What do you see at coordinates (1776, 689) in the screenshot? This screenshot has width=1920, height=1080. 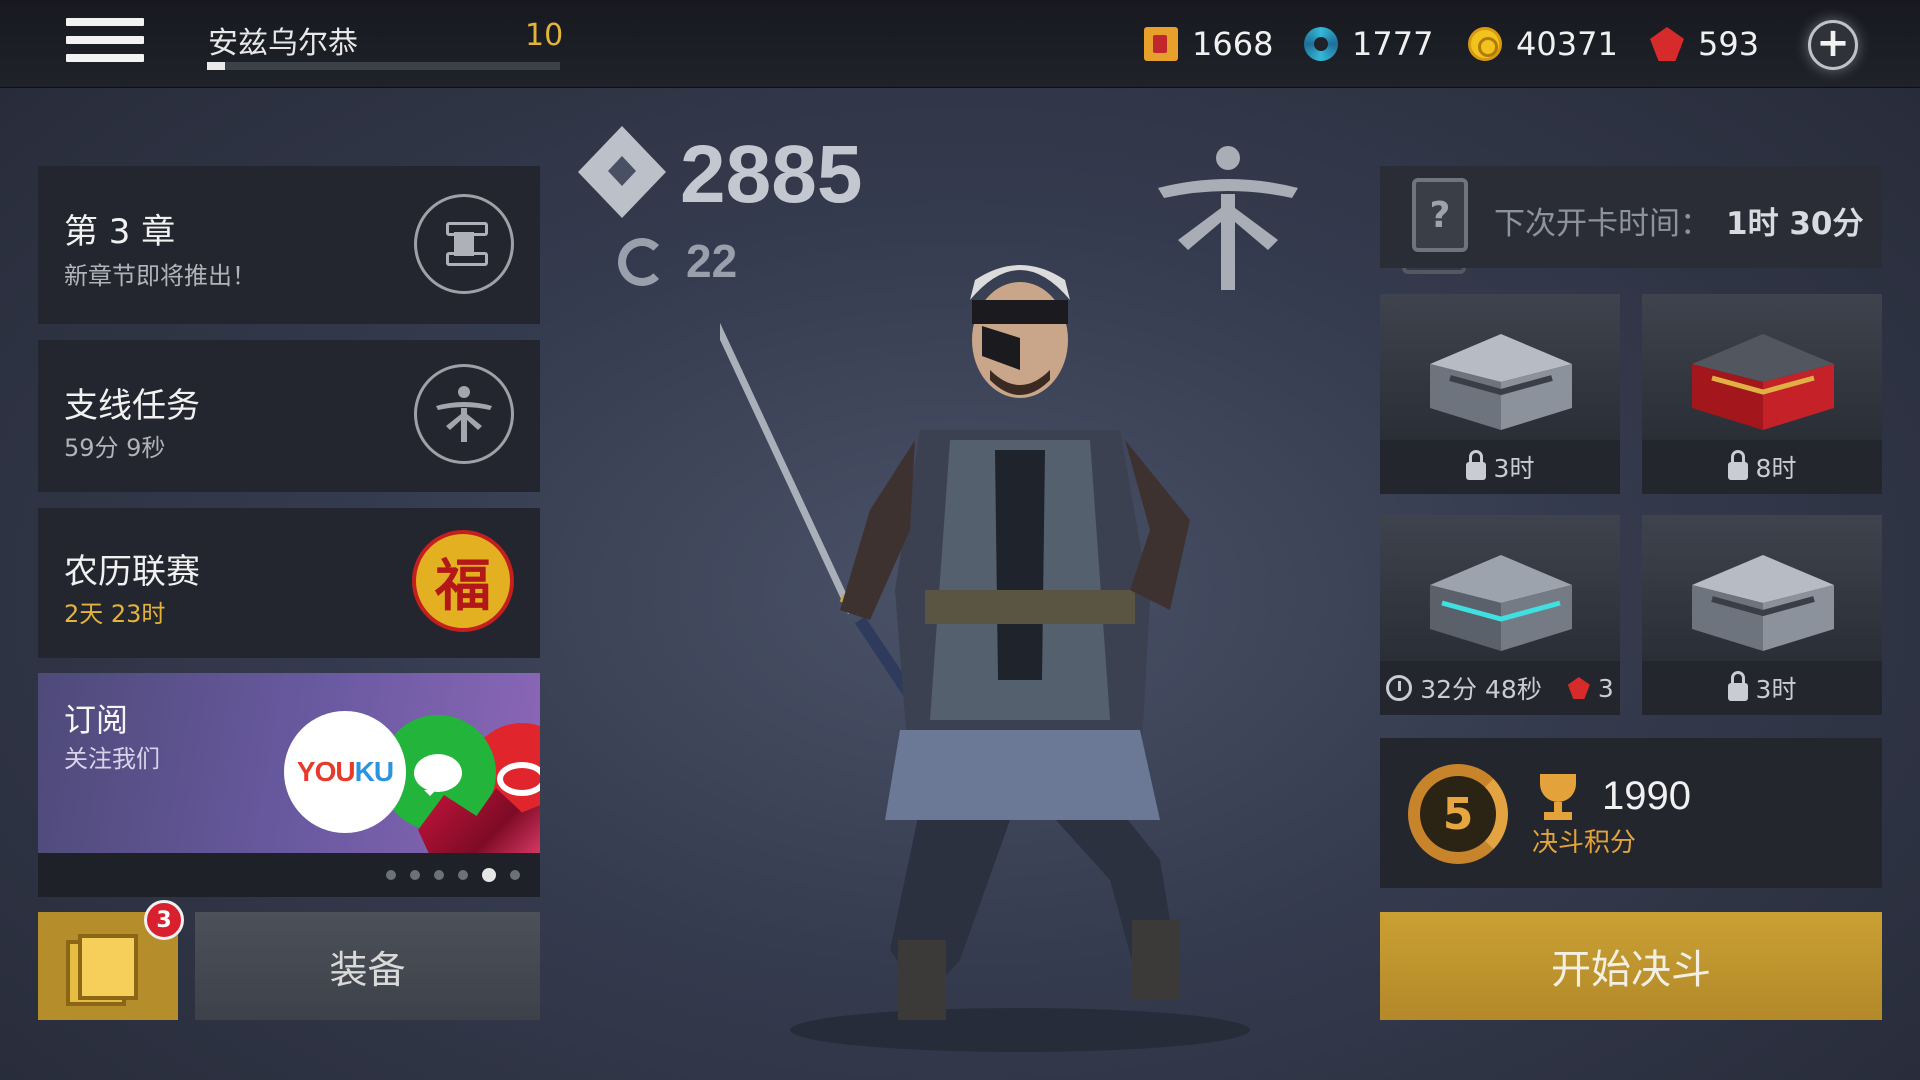 I see `chest-4-timer: 3时` at bounding box center [1776, 689].